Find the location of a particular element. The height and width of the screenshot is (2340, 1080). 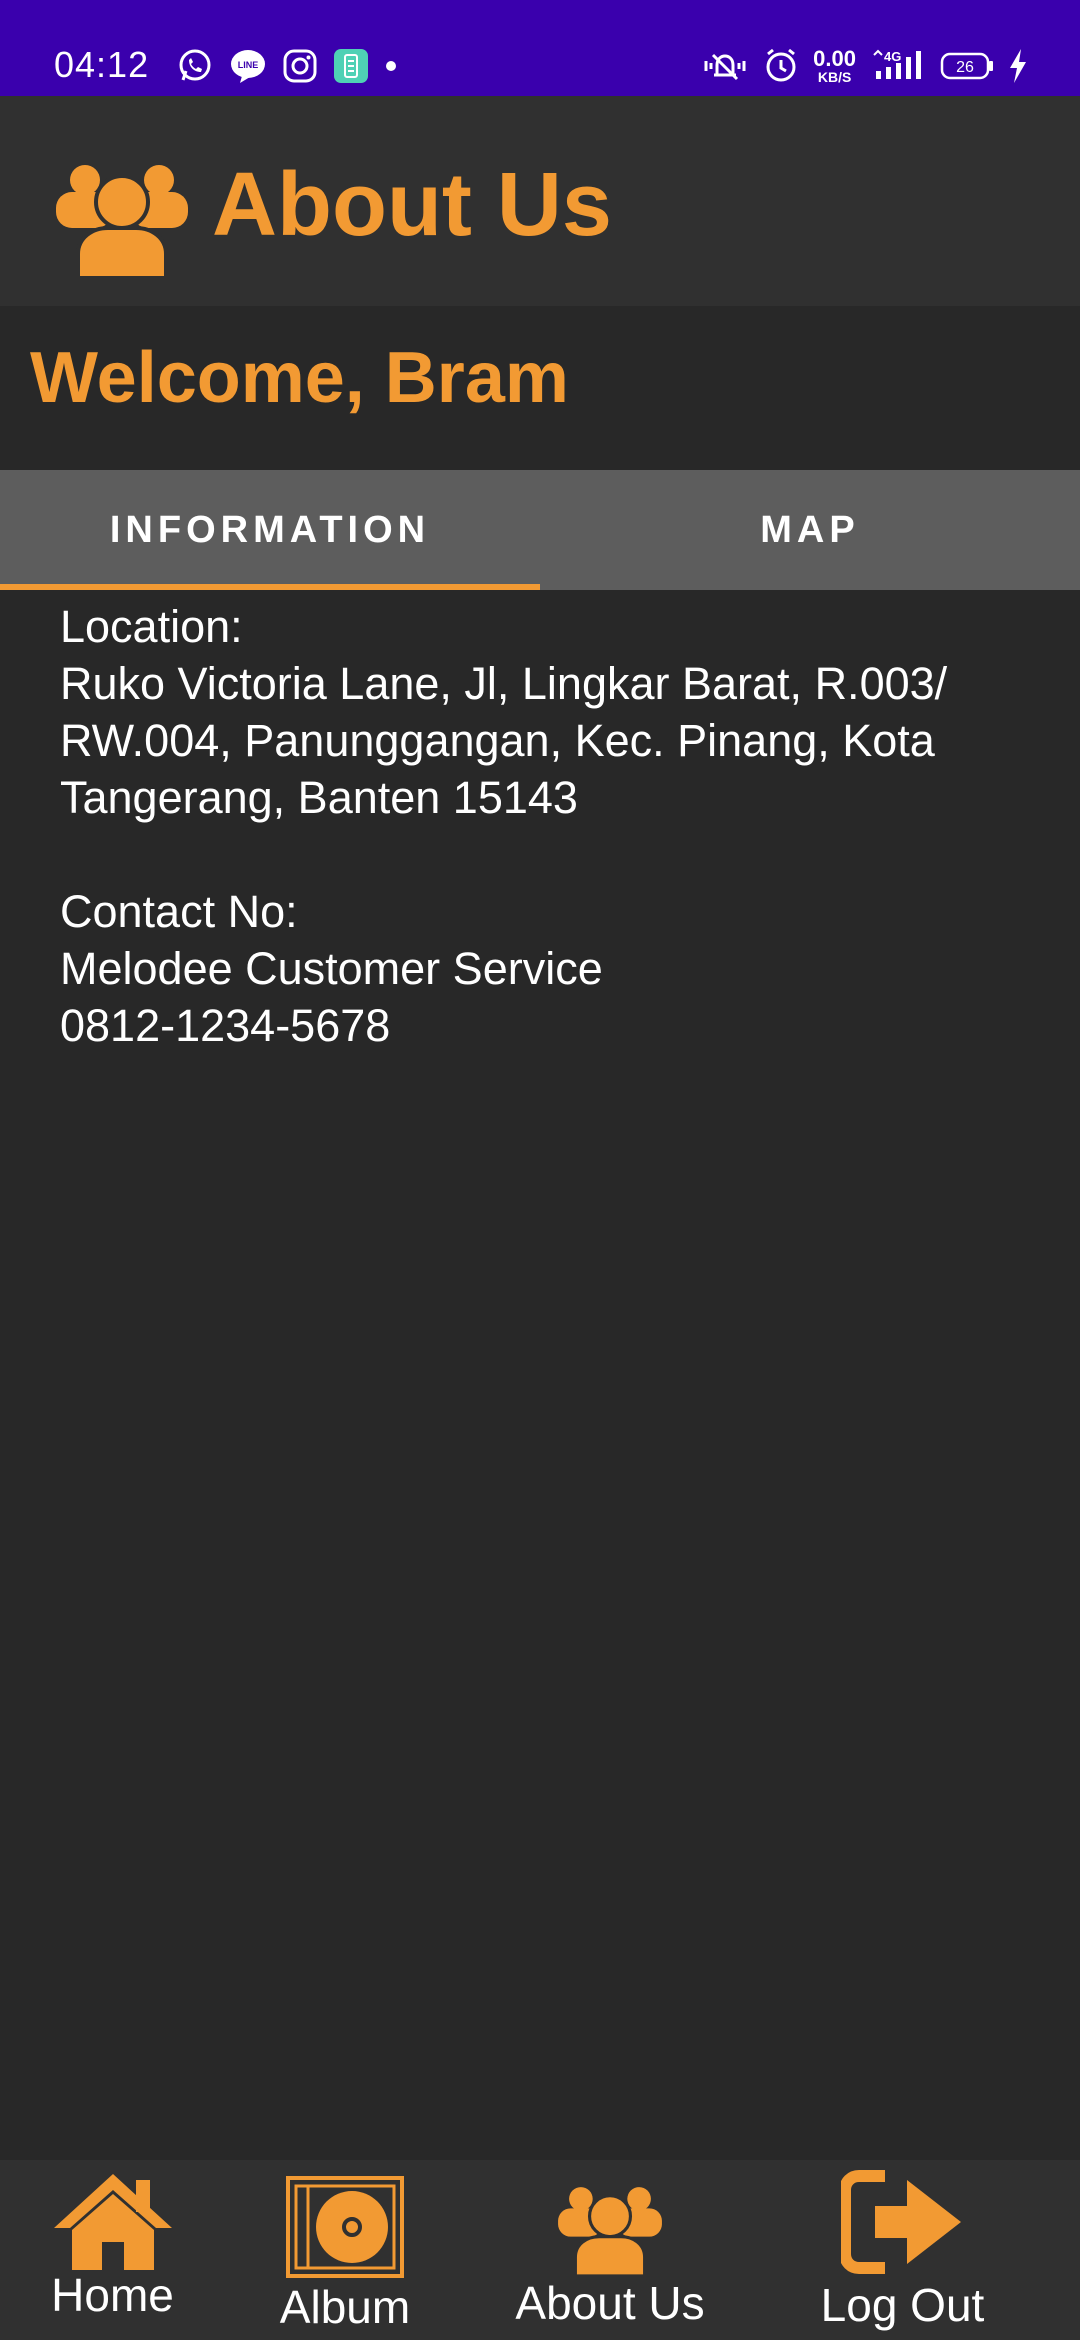

tab-information-label: INFORMATION is located at coordinates (270, 529).